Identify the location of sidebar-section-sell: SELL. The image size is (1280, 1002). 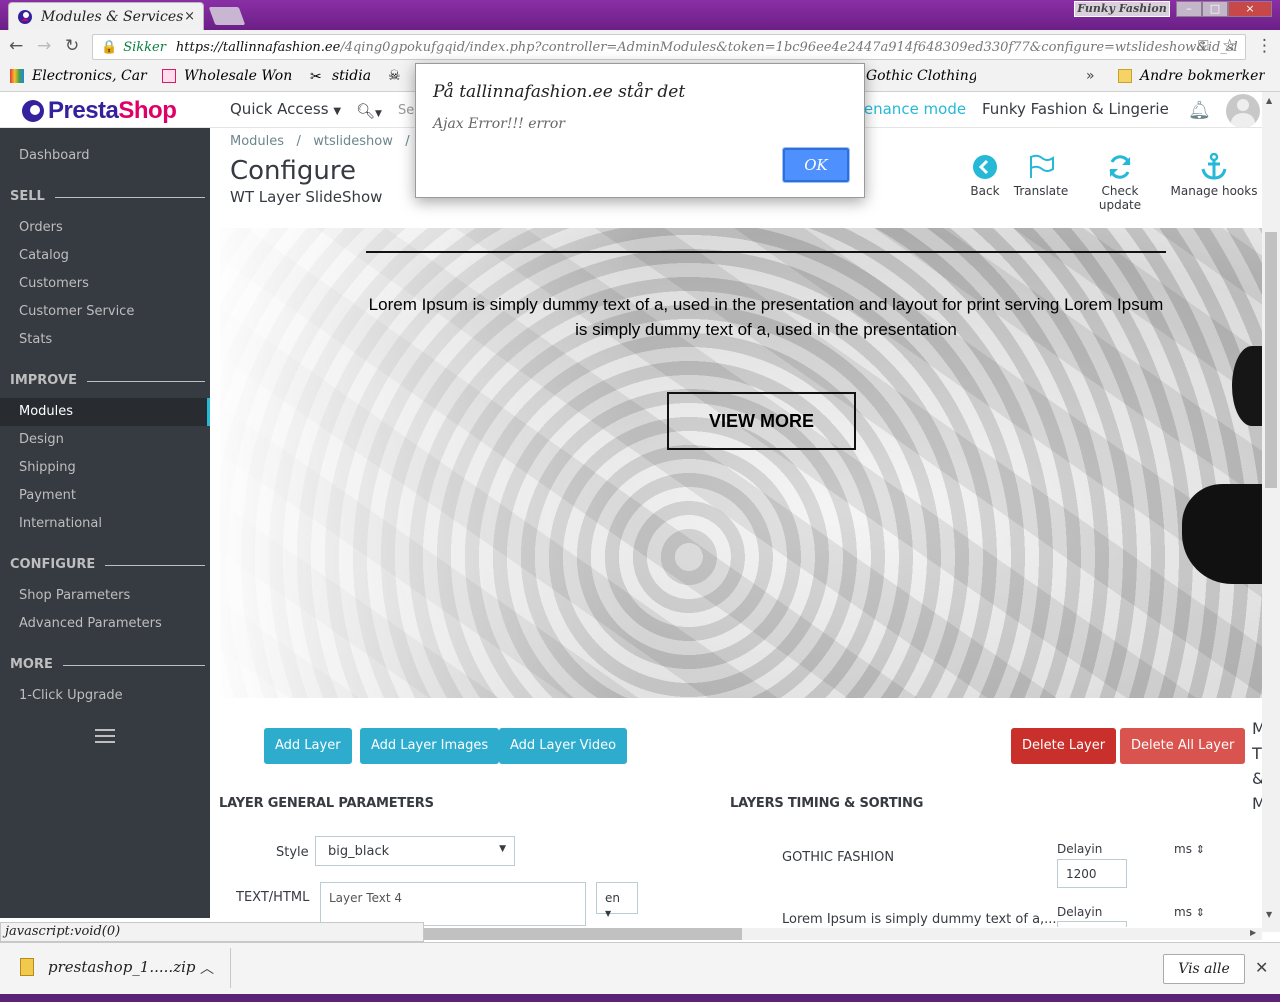
(107, 197).